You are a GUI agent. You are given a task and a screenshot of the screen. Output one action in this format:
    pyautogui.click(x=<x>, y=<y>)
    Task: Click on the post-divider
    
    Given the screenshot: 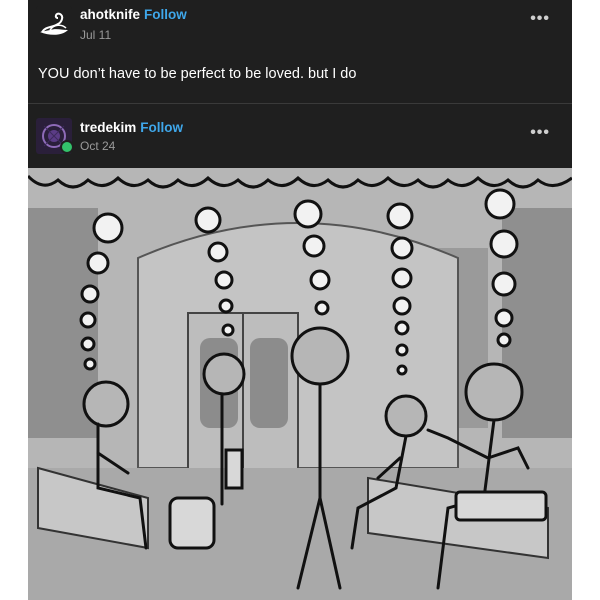 What is the action you would take?
    pyautogui.click(x=300, y=103)
    